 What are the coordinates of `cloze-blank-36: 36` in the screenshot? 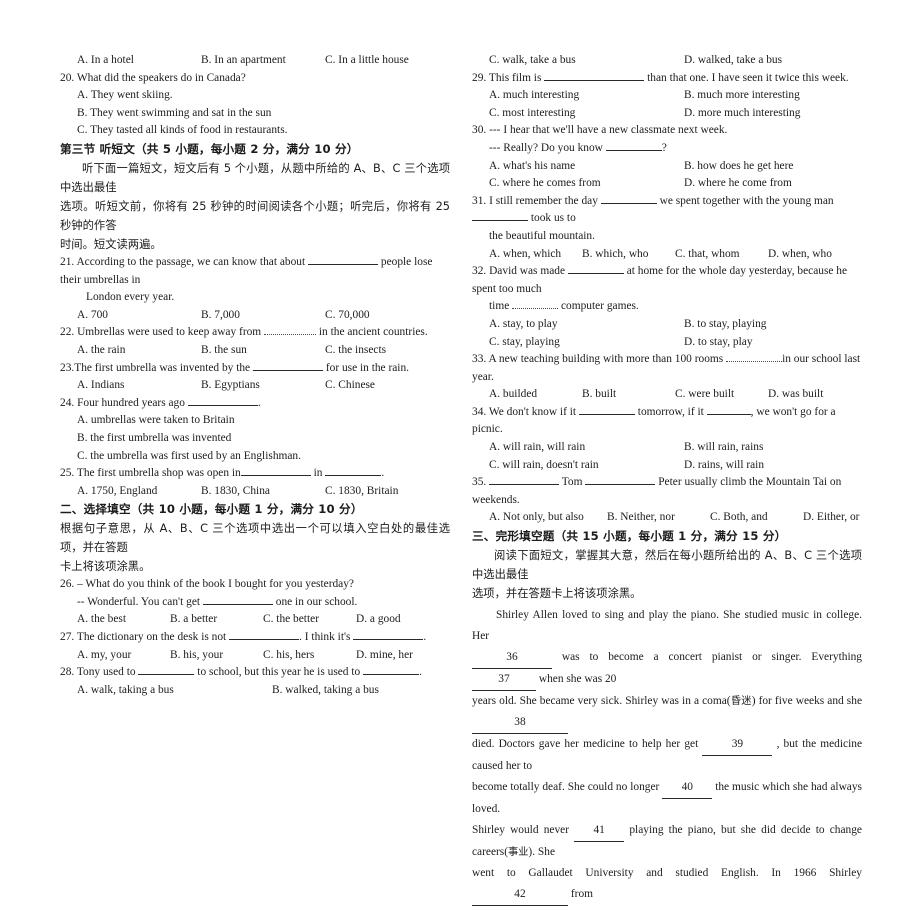 It's located at (512, 658).